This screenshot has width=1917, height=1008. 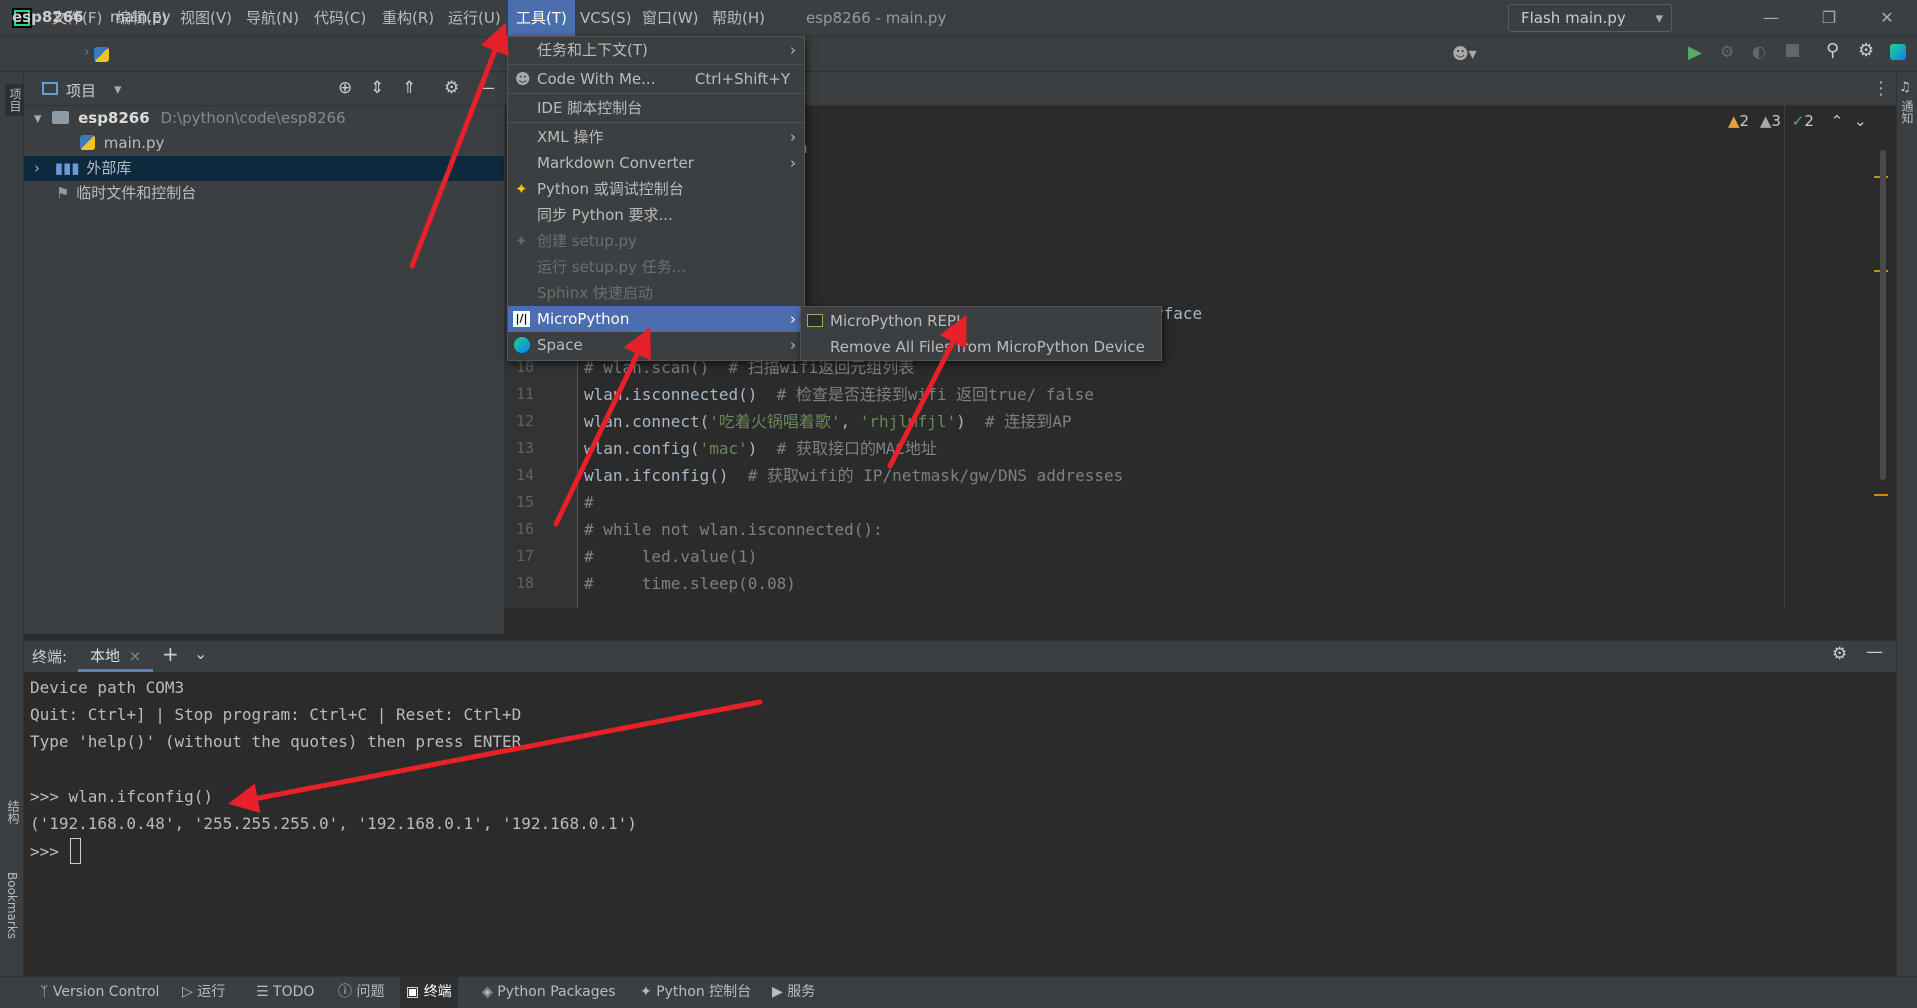 I want to click on terminal-tab-local: 本地 ×, so click(x=116, y=656).